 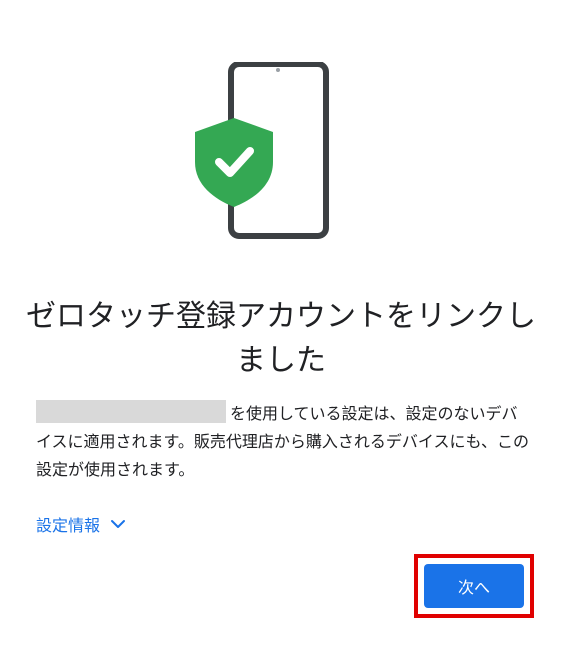 What do you see at coordinates (118, 524) in the screenshot?
I see `chevron-down-icon` at bounding box center [118, 524].